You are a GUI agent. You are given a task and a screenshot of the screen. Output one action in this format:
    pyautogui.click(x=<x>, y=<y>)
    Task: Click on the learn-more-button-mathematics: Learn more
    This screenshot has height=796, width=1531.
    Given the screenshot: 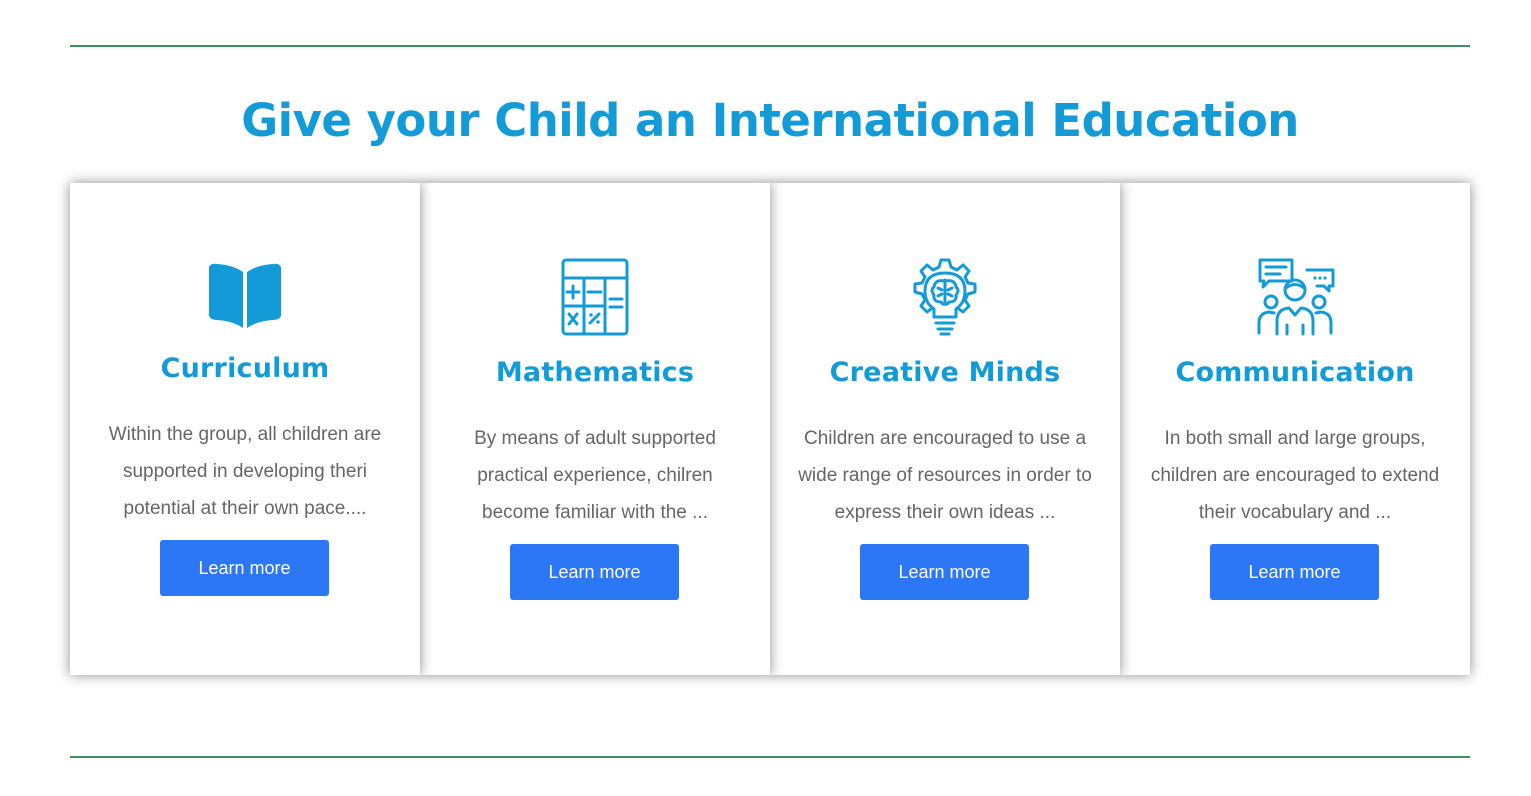 What is the action you would take?
    pyautogui.click(x=594, y=572)
    